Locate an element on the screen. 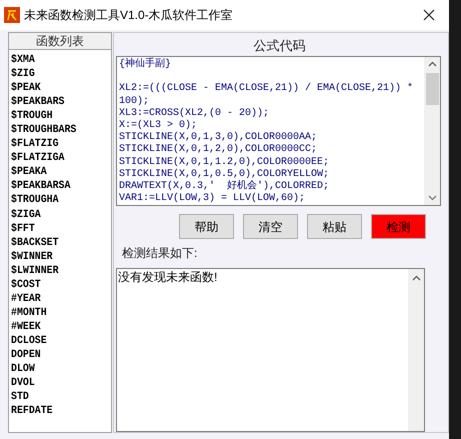 The image size is (461, 439). app-logo-icon is located at coordinates (12, 15).